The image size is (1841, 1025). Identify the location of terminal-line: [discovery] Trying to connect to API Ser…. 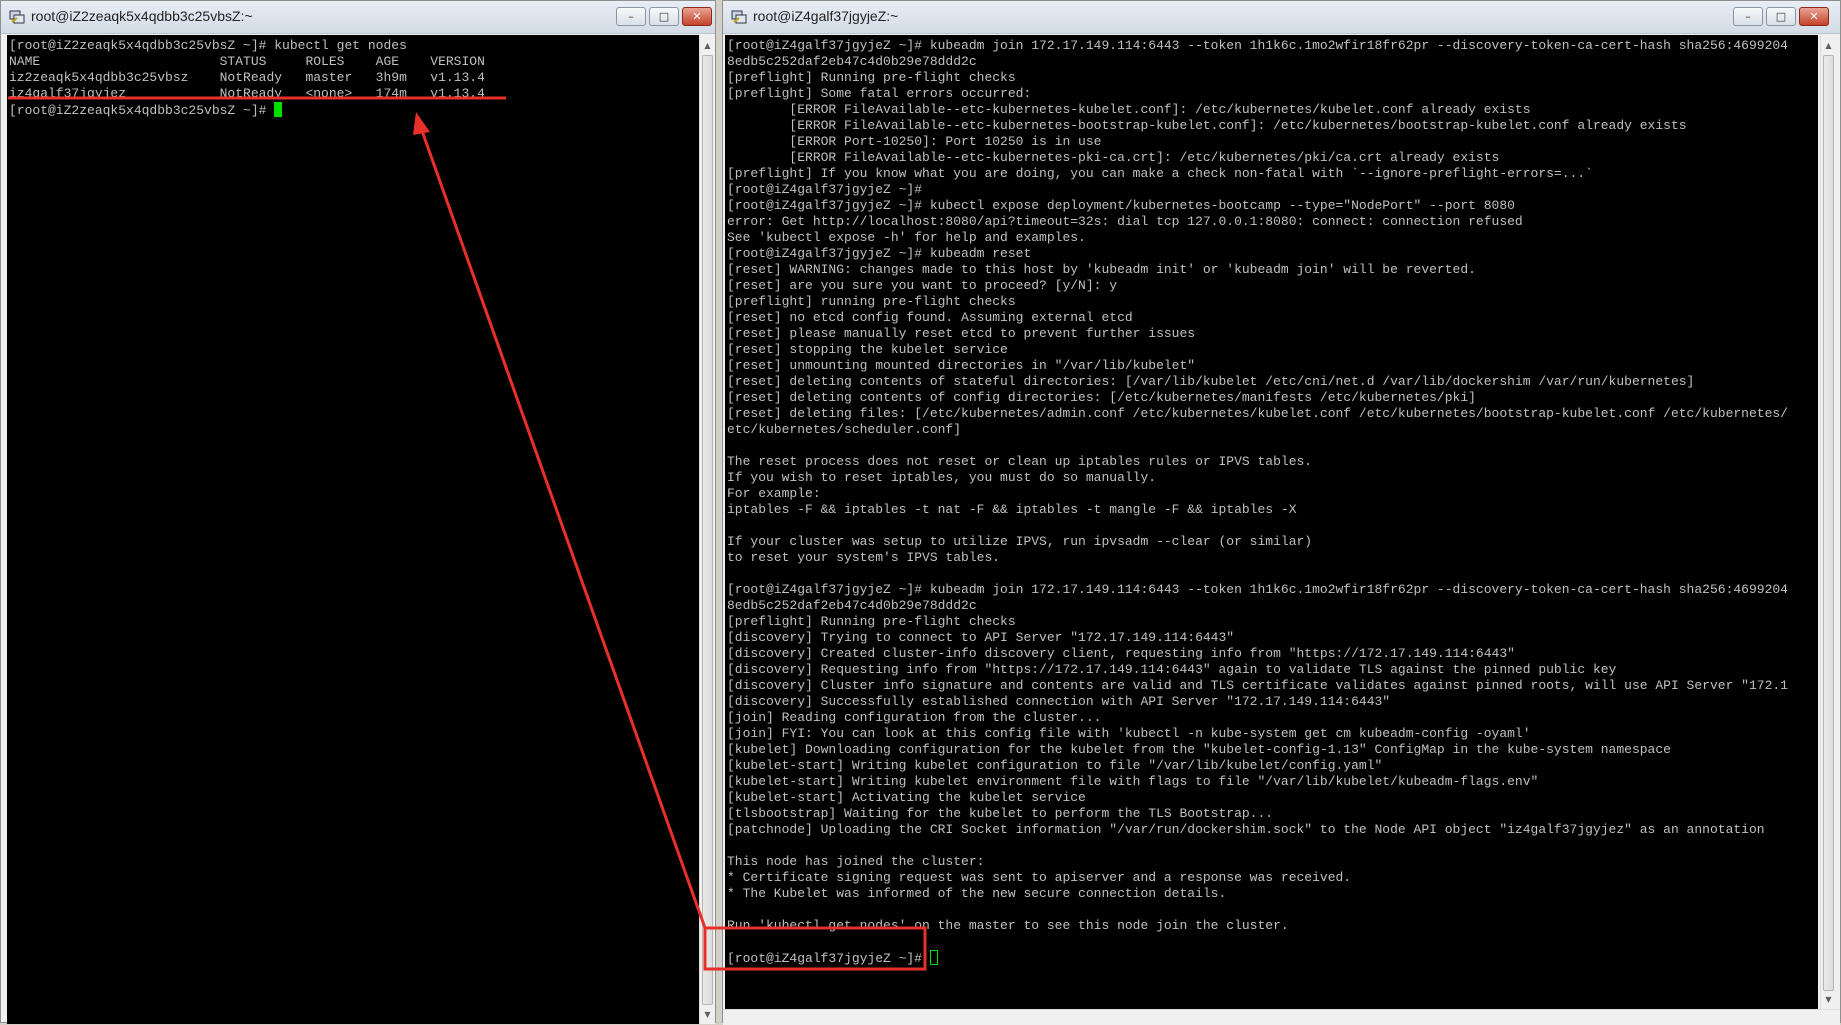
(981, 637).